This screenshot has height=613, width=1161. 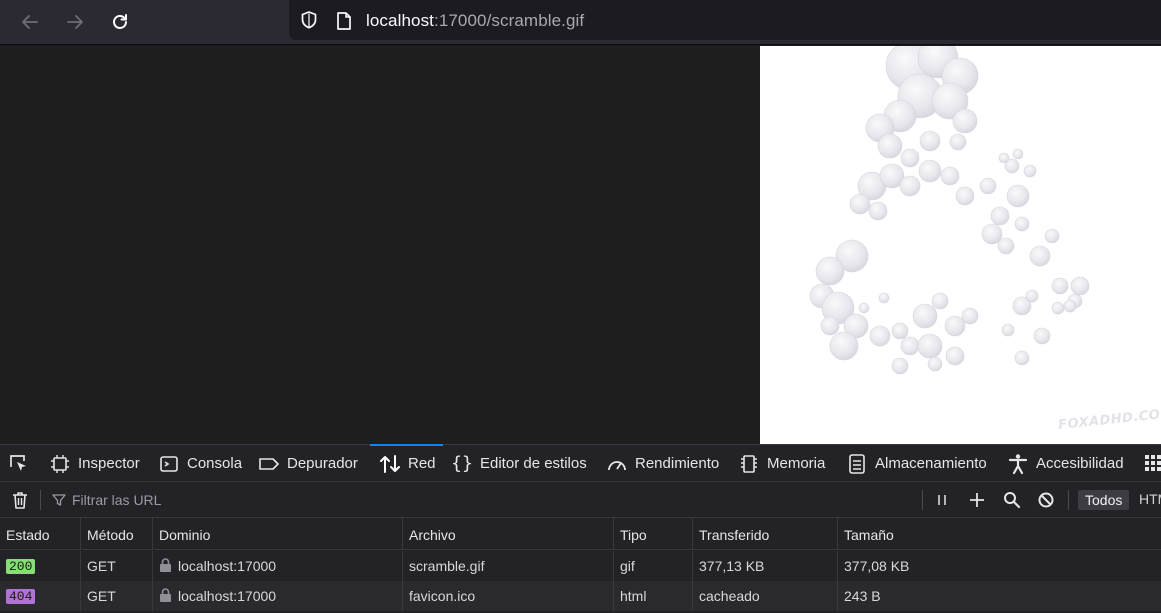 What do you see at coordinates (400, 20) in the screenshot?
I see `url-host: localhost` at bounding box center [400, 20].